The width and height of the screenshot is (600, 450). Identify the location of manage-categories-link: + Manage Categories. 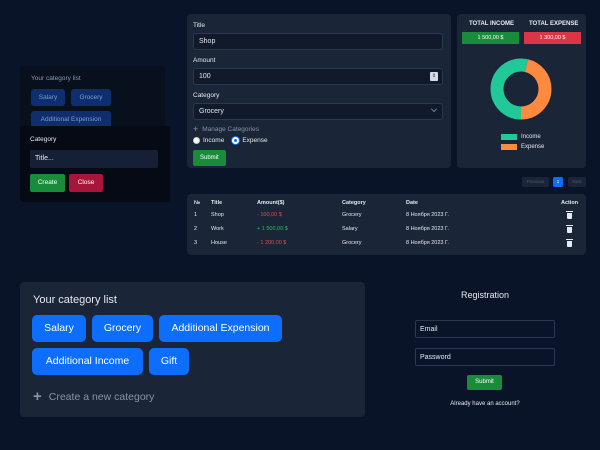
(319, 129).